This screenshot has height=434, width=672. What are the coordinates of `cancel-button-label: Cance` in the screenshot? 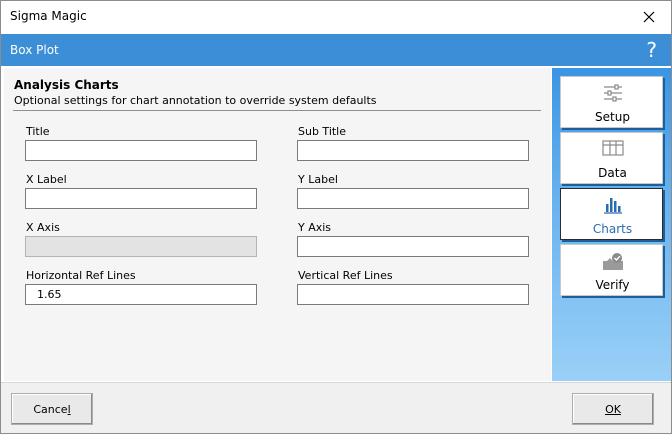 It's located at (50, 409).